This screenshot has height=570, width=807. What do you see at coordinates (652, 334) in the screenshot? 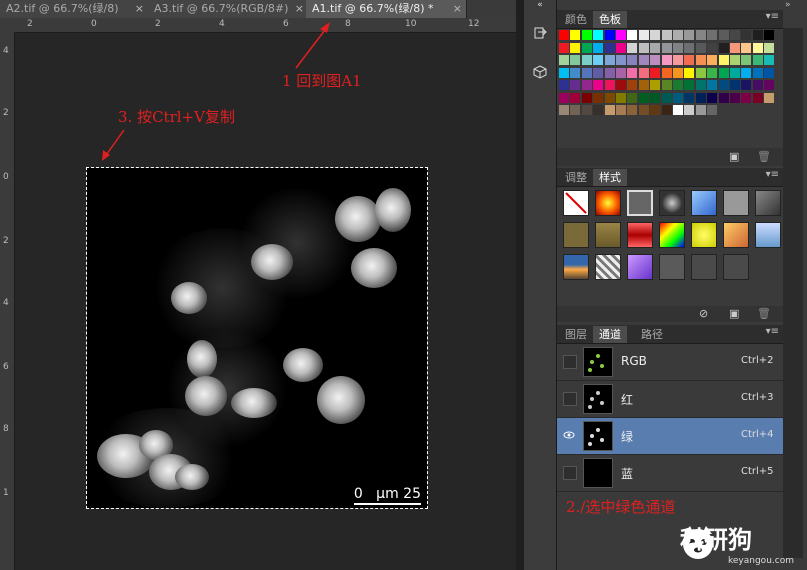
I see `tab-paths: 路径` at bounding box center [652, 334].